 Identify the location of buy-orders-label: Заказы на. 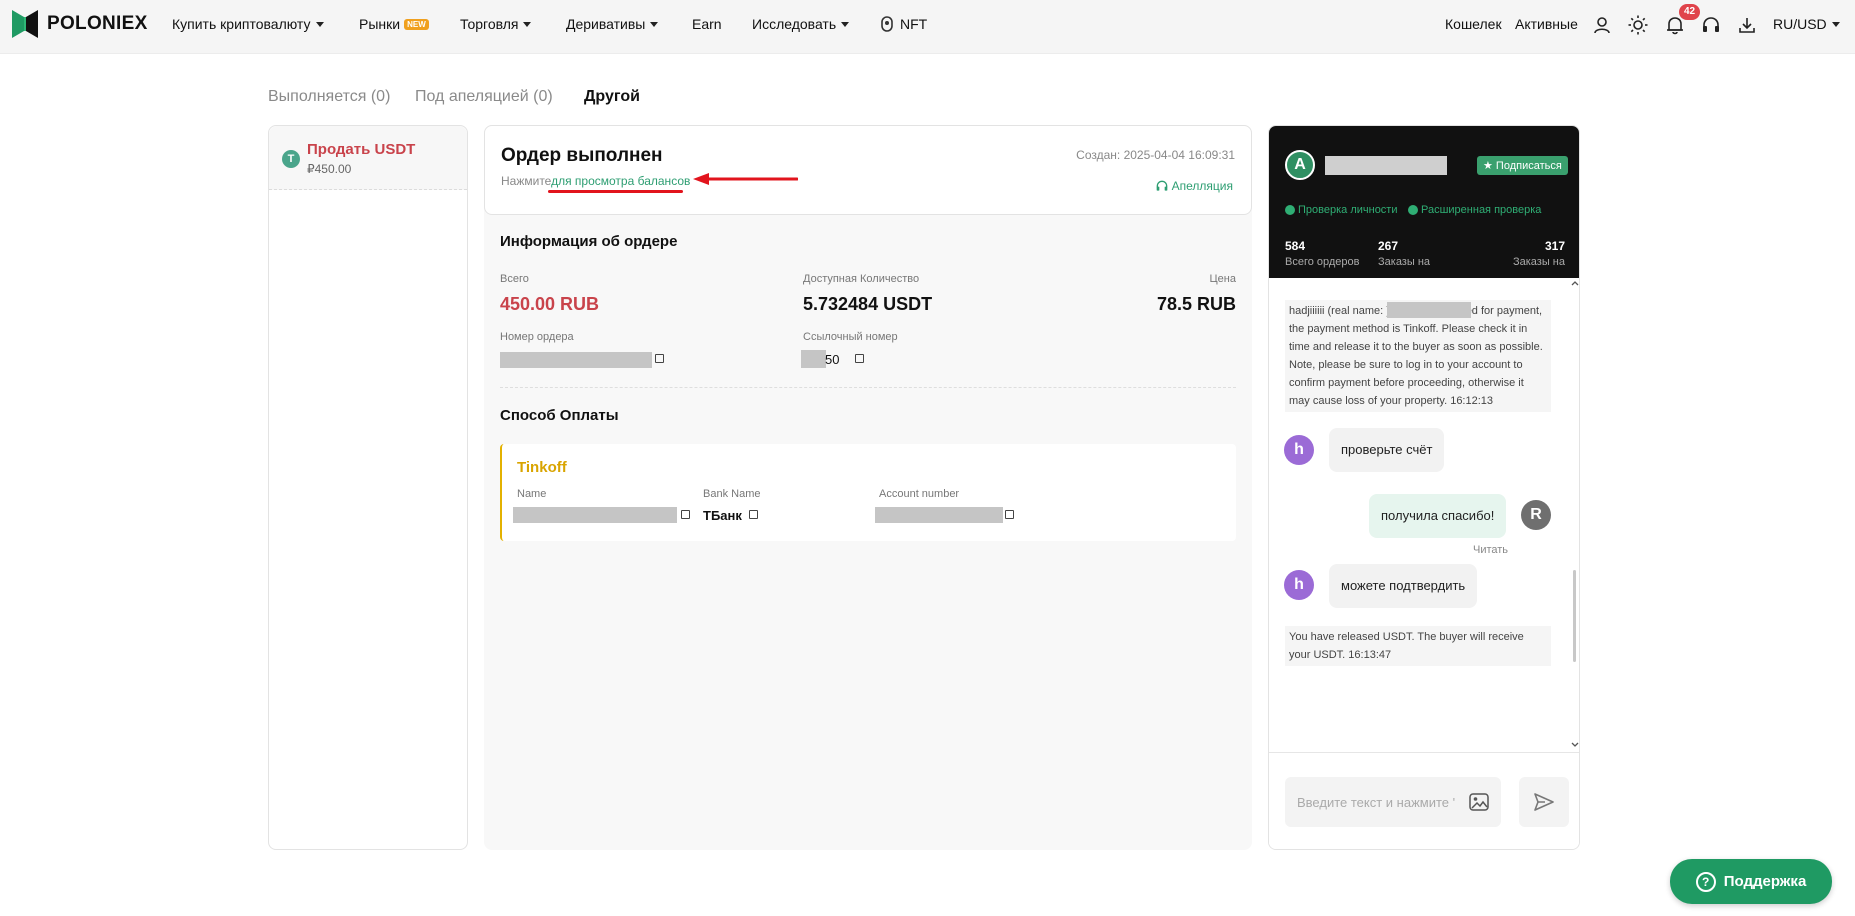
(1404, 262).